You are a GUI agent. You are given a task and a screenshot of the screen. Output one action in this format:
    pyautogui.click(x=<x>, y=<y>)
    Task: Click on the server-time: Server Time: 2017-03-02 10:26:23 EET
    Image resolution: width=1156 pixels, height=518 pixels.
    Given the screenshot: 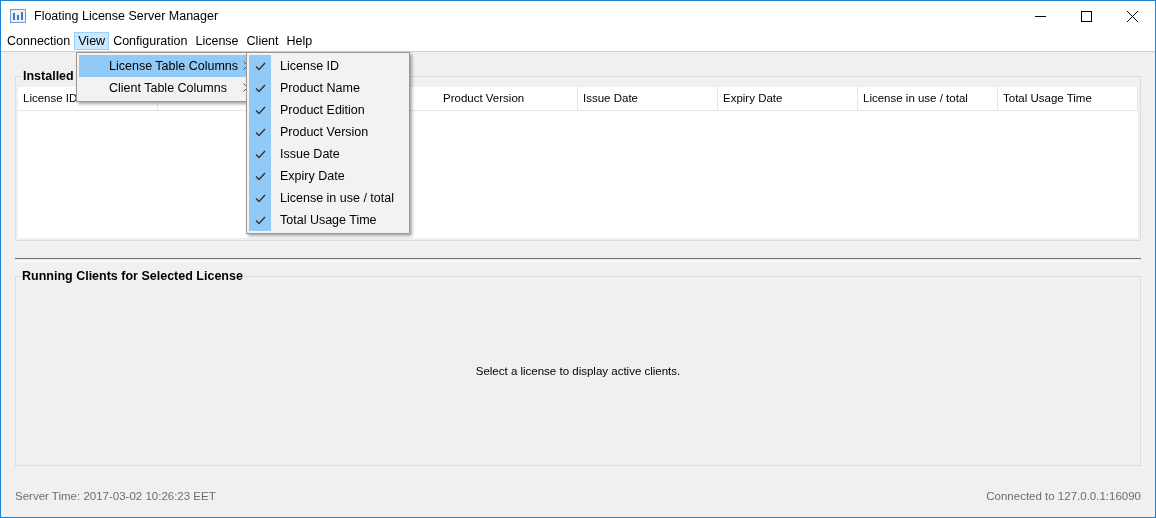 What is the action you would take?
    pyautogui.click(x=115, y=496)
    